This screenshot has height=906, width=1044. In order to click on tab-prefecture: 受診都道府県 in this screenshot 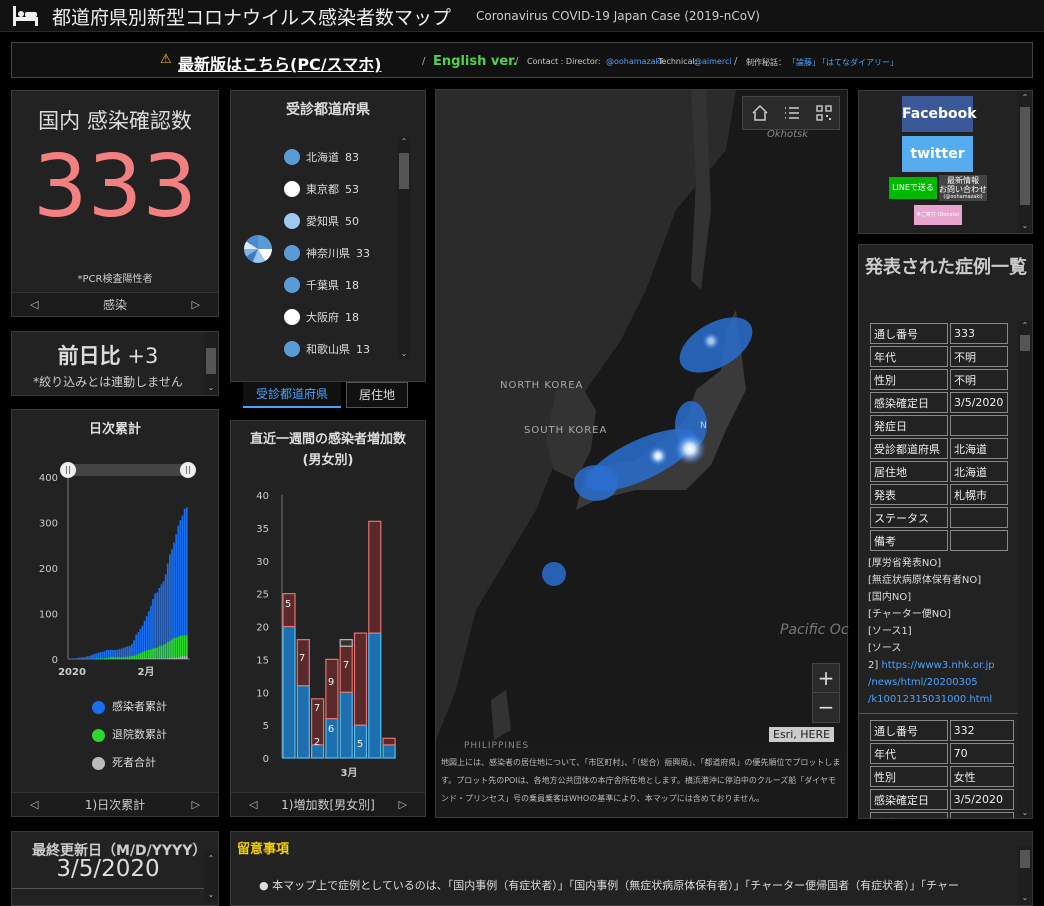, I will do `click(292, 395)`.